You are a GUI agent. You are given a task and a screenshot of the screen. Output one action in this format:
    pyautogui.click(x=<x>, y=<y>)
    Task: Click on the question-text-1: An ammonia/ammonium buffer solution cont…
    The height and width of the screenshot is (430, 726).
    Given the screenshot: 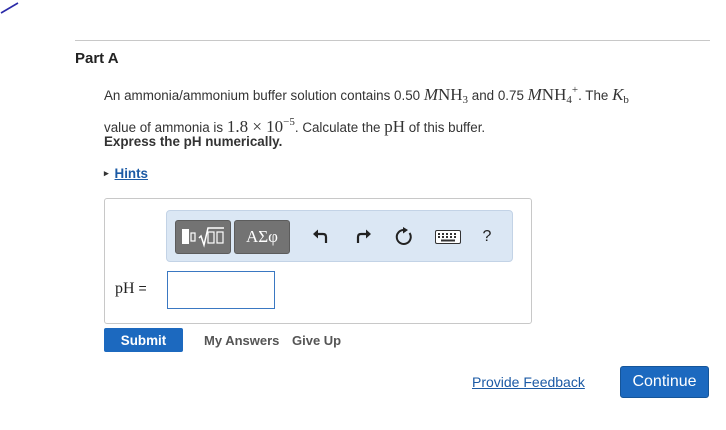 What is the action you would take?
    pyautogui.click(x=264, y=95)
    